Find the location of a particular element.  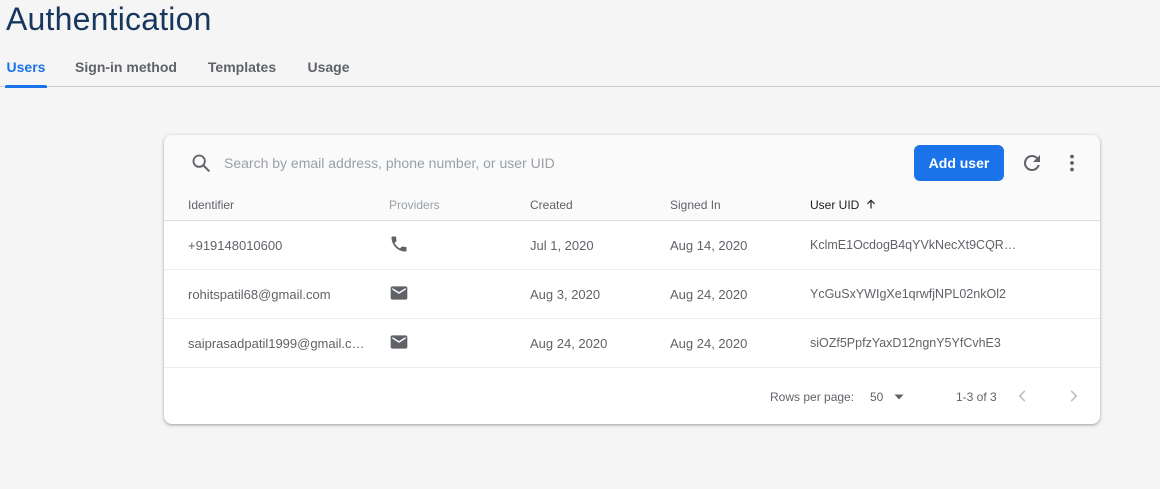

page-title: Authentication is located at coordinates (109, 19).